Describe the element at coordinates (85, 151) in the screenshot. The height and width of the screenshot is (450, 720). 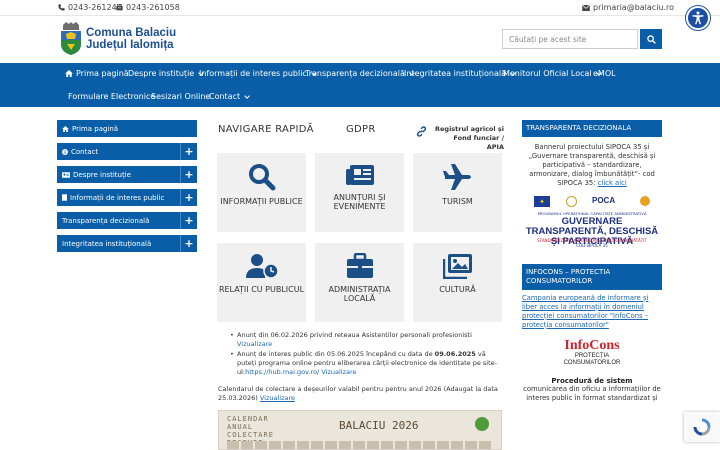
I see `sidebar-item-label: Contact` at that location.